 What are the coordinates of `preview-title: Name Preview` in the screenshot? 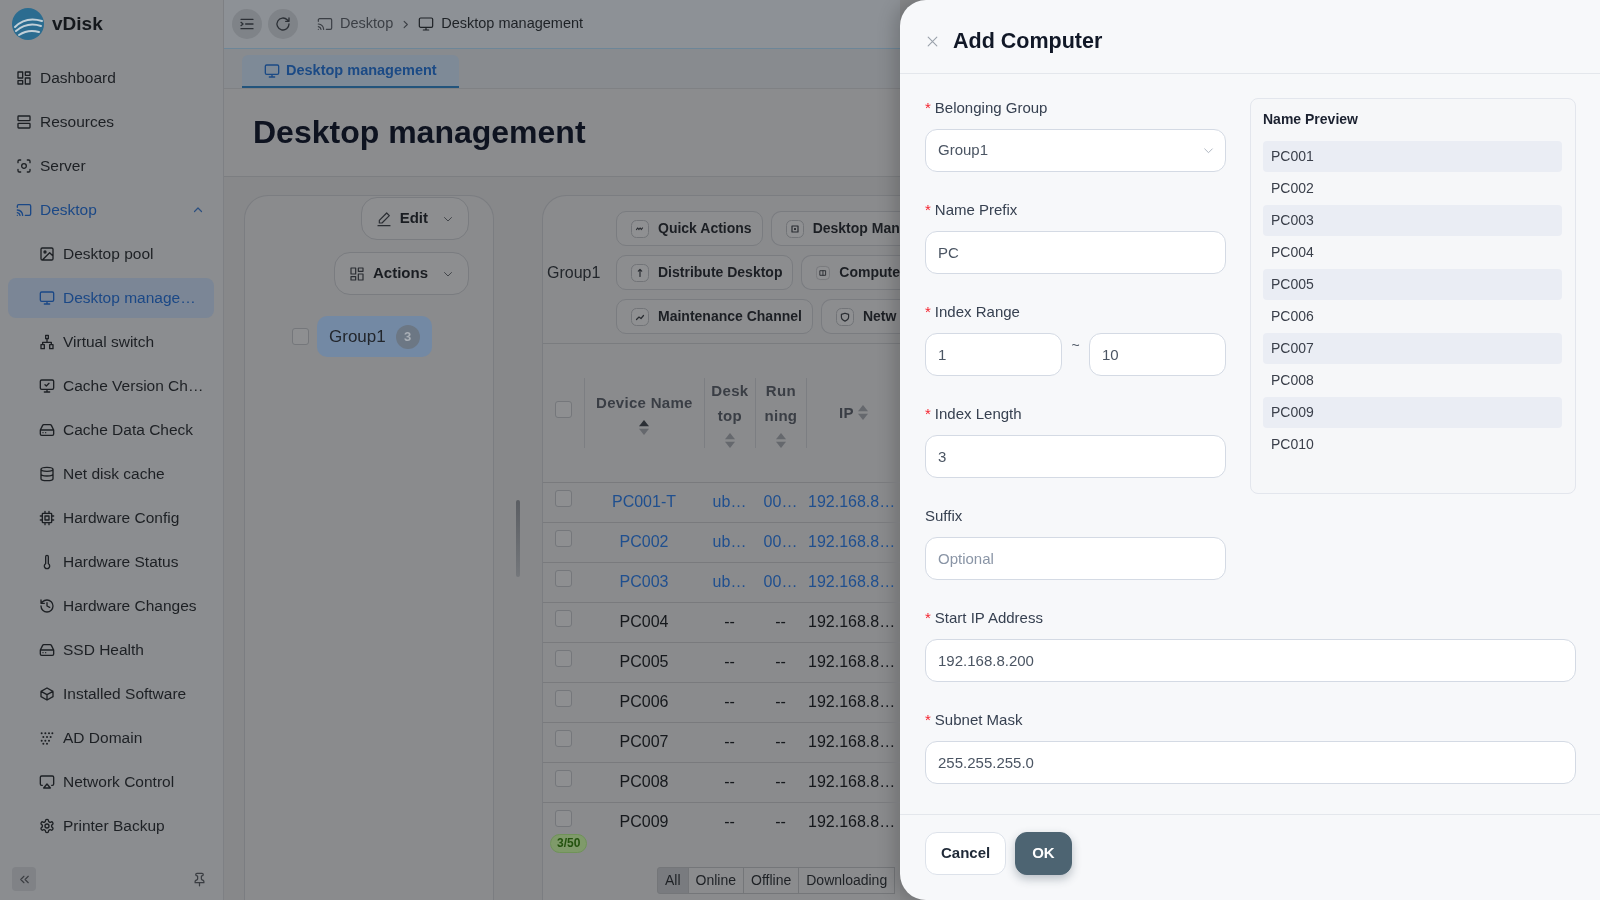 It's located at (1311, 119).